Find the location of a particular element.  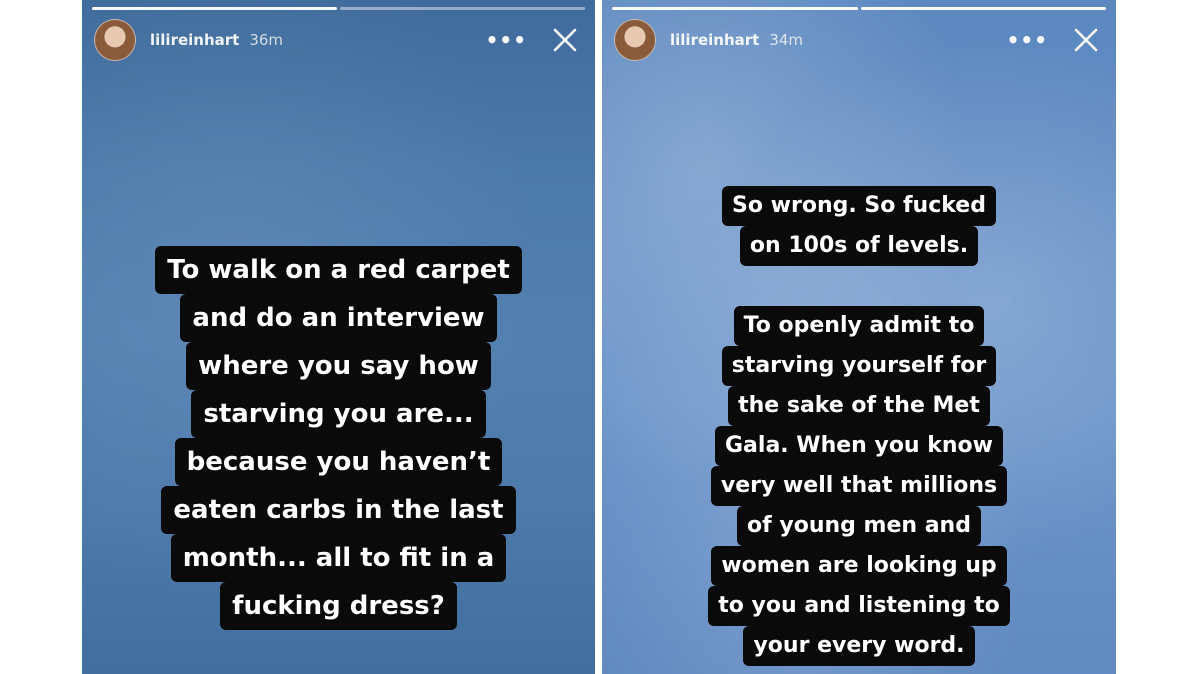

caption-line: So wrong. So fucked is located at coordinates (859, 206).